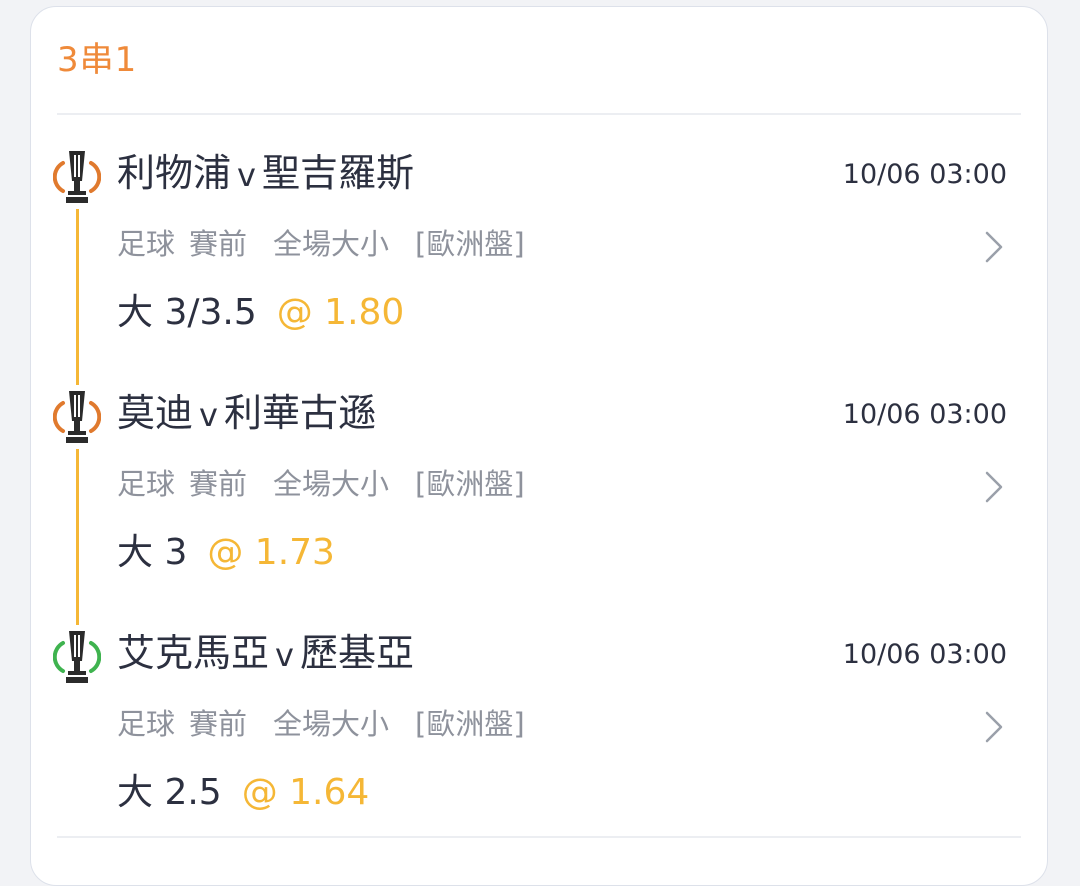  What do you see at coordinates (539, 837) in the screenshot?
I see `footer-divider` at bounding box center [539, 837].